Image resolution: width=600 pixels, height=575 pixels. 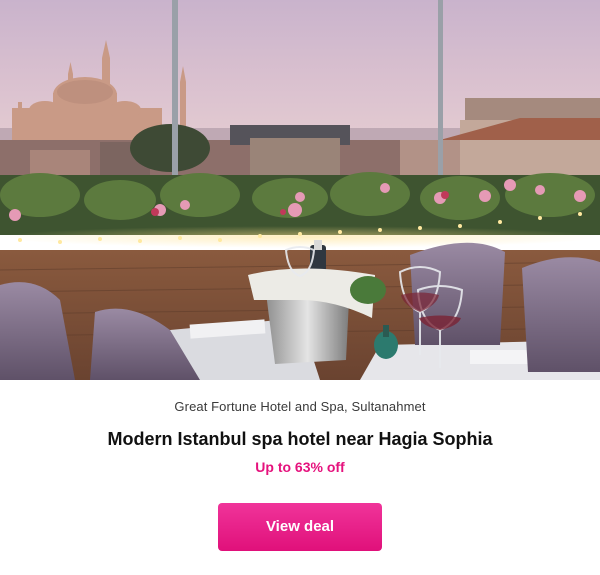 What do you see at coordinates (300, 406) in the screenshot?
I see `hotel-name: Great Fortune Hotel and Spa, Sultanahmet` at bounding box center [300, 406].